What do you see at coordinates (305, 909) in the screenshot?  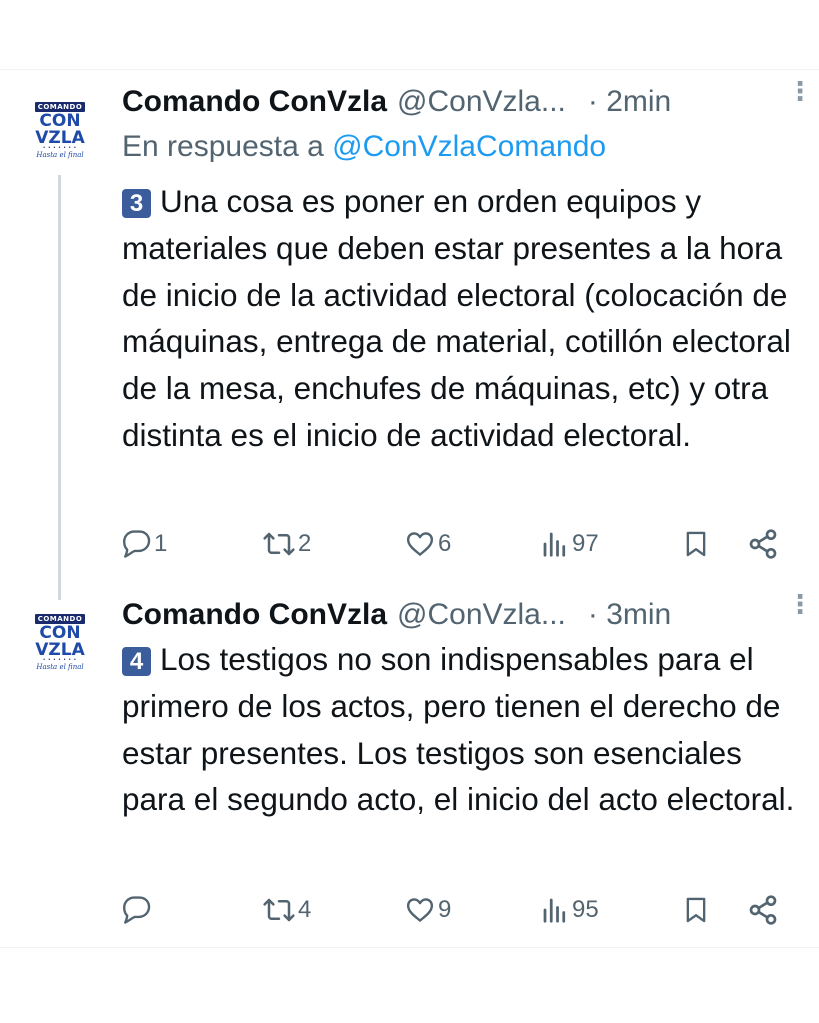 I see `retweet-count: 4` at bounding box center [305, 909].